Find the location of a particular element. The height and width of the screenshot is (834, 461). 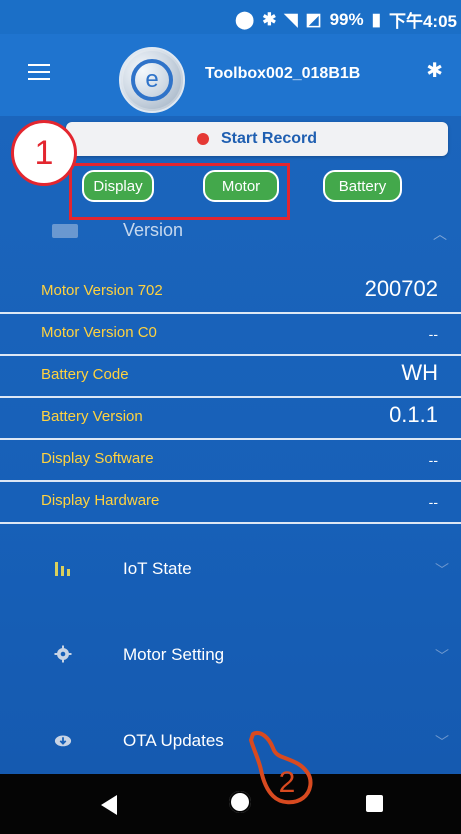

no-sim-icon: ◩ is located at coordinates (313, 19).